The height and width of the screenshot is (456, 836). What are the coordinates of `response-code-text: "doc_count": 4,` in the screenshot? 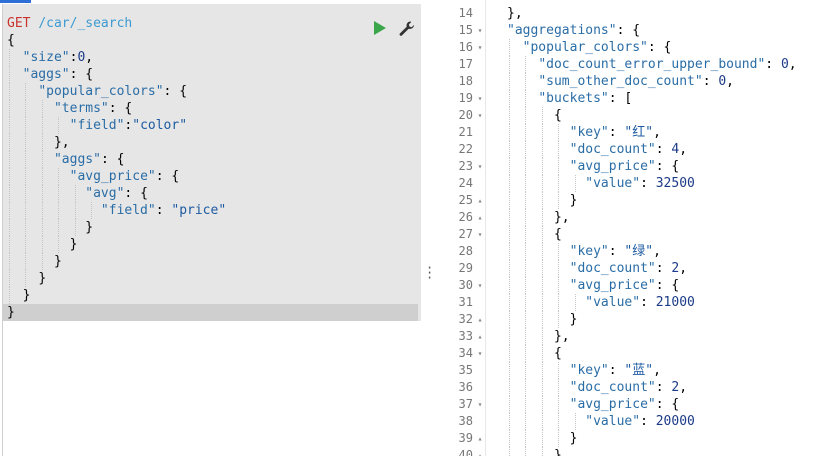 It's located at (597, 149).